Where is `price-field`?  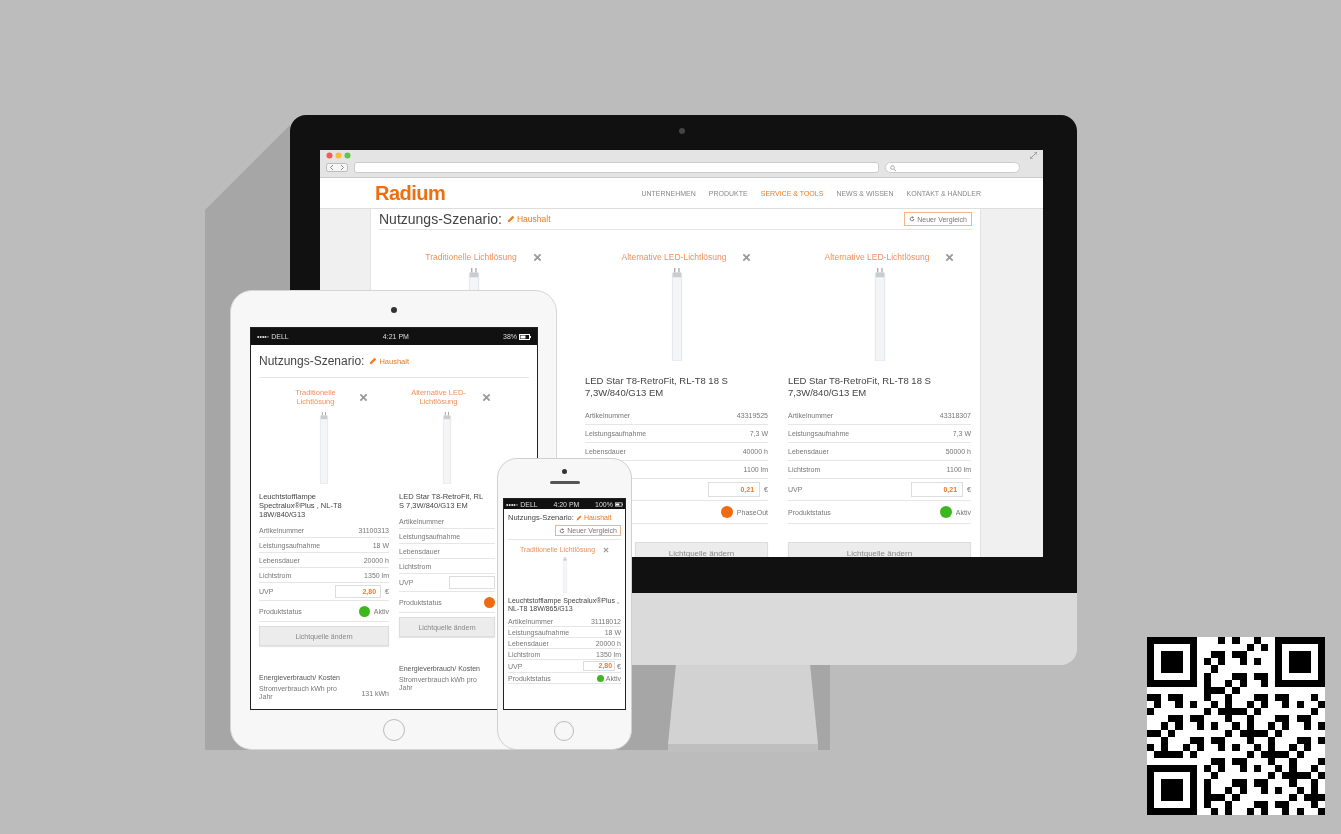 price-field is located at coordinates (472, 582).